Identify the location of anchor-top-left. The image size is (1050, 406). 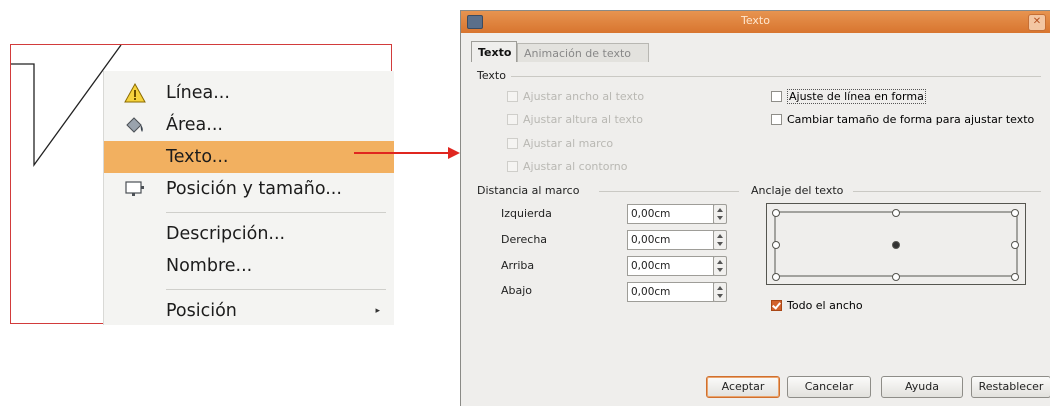
(776, 213).